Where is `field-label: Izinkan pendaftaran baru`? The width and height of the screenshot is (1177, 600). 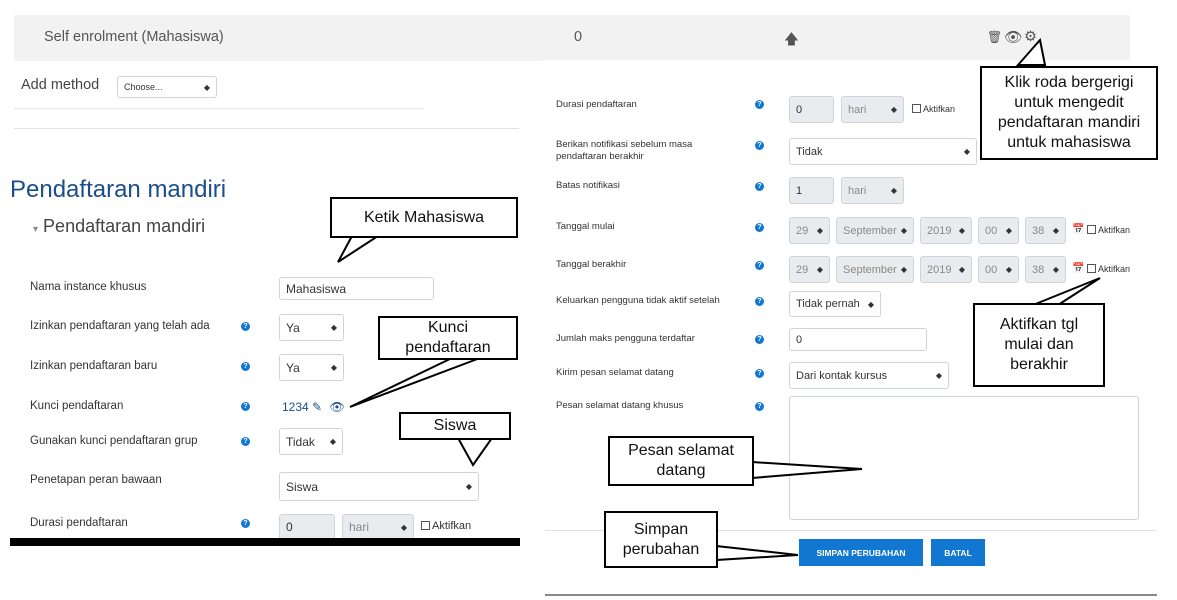
field-label: Izinkan pendaftaran baru is located at coordinates (94, 366).